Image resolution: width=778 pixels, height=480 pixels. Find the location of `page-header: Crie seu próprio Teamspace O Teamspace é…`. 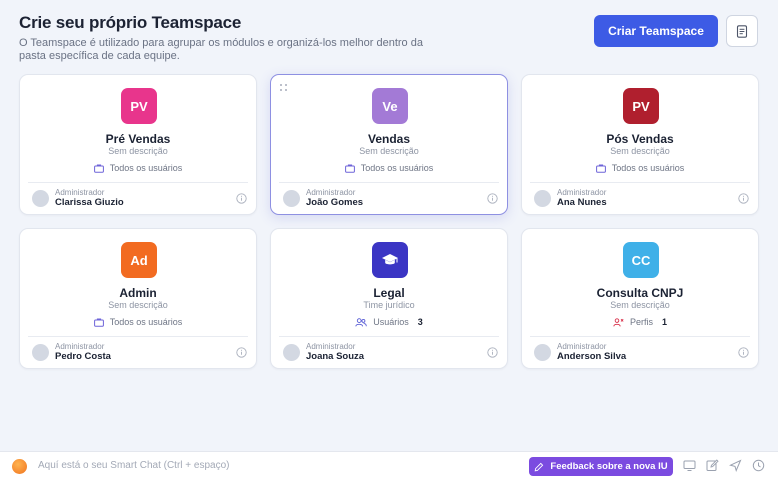

page-header: Crie seu próprio Teamspace O Teamspace é… is located at coordinates (388, 41).